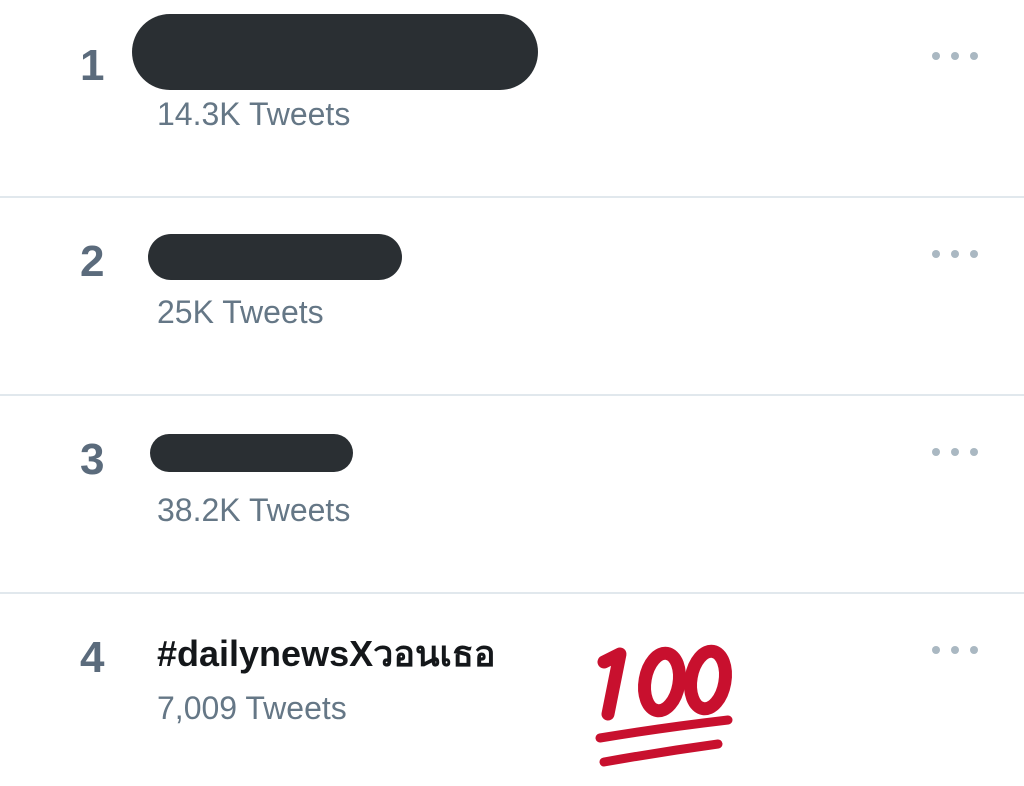 This screenshot has width=1024, height=786. Describe the element at coordinates (92, 65) in the screenshot. I see `trend-rank: 1` at that location.